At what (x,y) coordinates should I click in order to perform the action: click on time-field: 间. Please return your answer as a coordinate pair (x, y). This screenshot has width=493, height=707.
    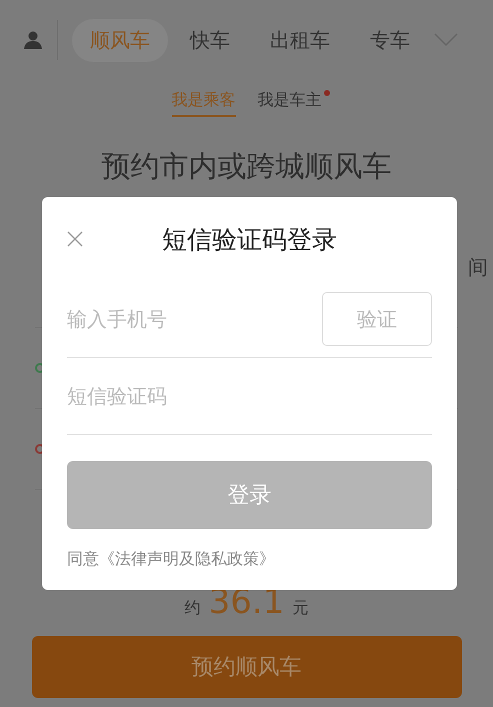
    Looking at the image, I should click on (478, 267).